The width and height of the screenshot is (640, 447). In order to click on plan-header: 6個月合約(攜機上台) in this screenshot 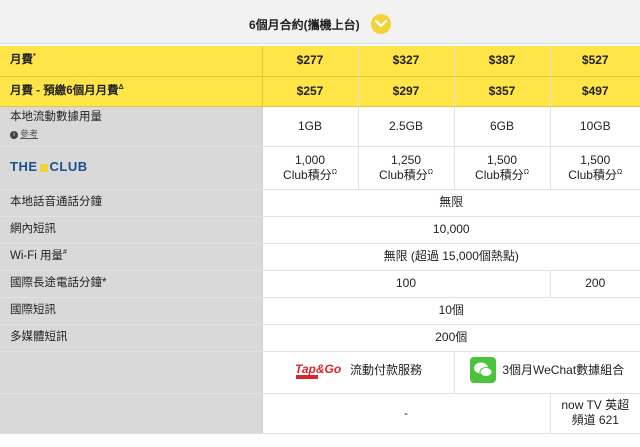, I will do `click(320, 22)`.